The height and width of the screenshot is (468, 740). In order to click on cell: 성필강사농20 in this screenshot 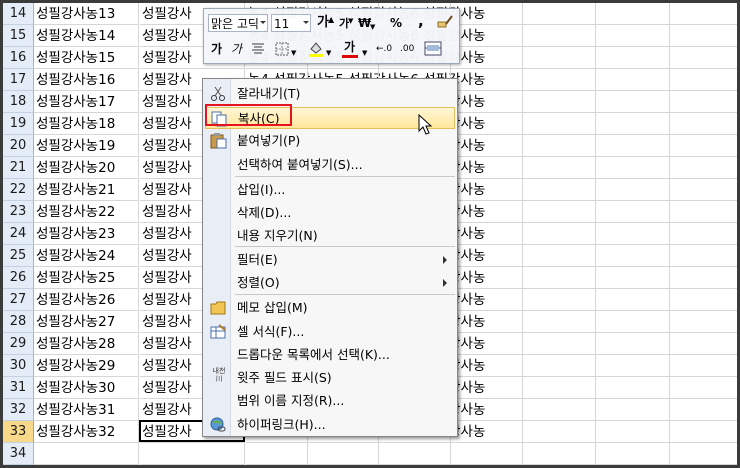, I will do `click(86, 168)`.